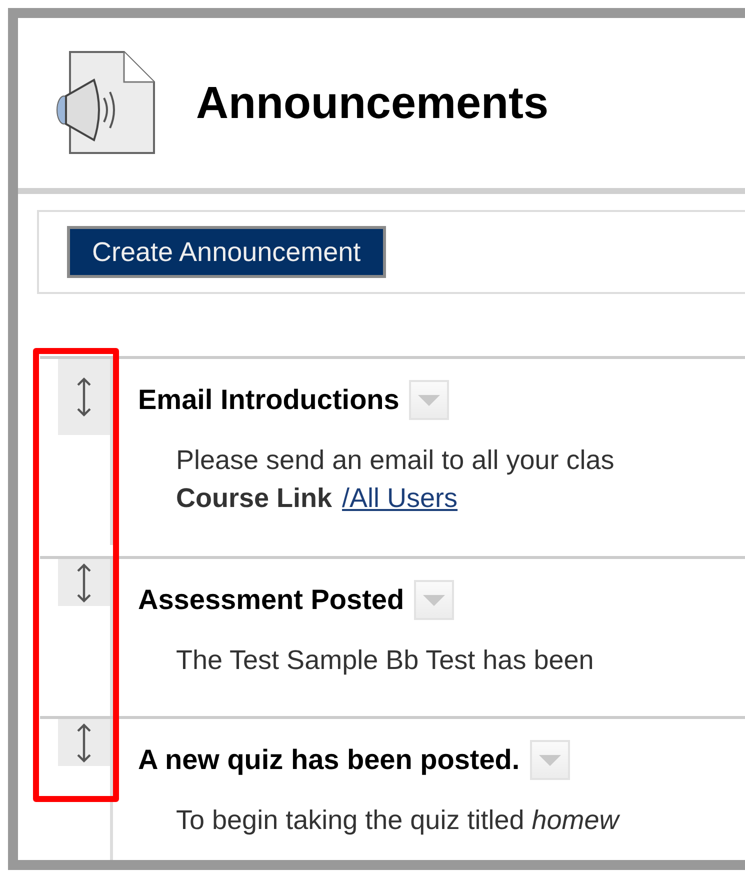 This screenshot has height=879, width=745. What do you see at coordinates (269, 400) in the screenshot?
I see `announcement-title: Email Introductions` at bounding box center [269, 400].